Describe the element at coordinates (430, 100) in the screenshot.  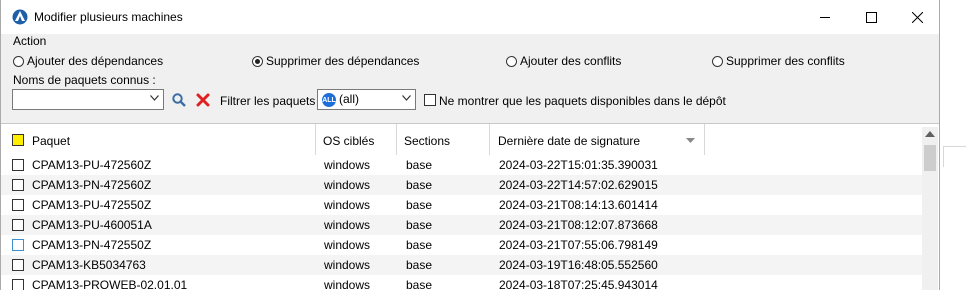
I see `only-available-checkbox` at that location.